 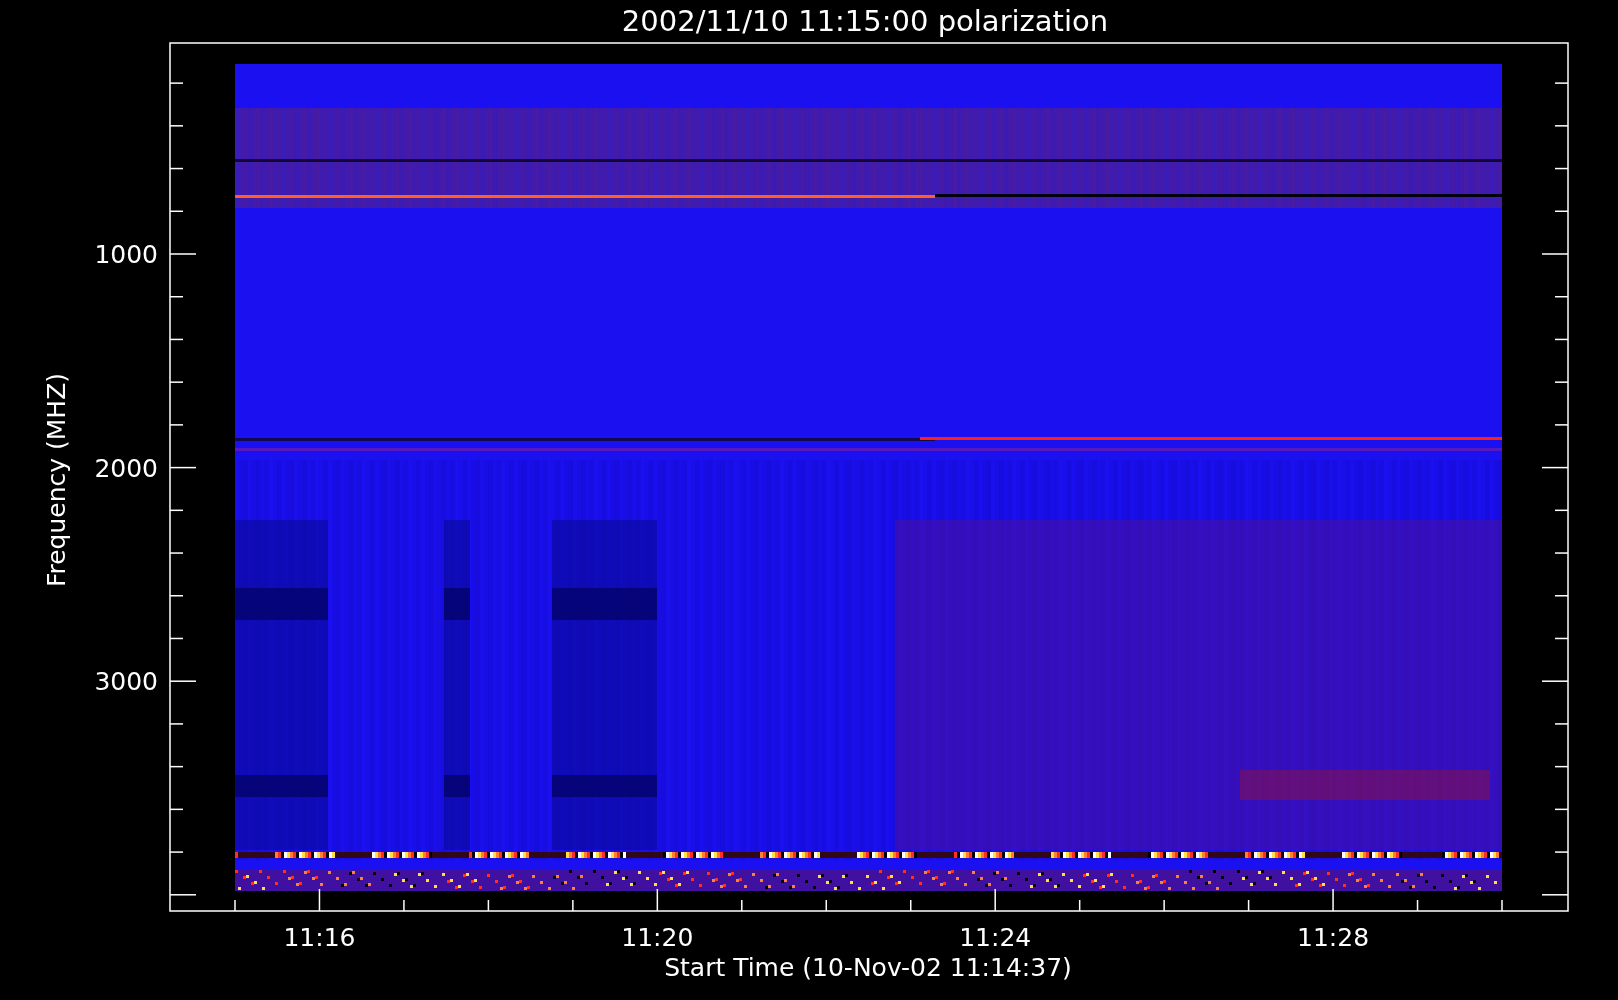 I want to click on y-tick-label: 3000, so click(x=126, y=682).